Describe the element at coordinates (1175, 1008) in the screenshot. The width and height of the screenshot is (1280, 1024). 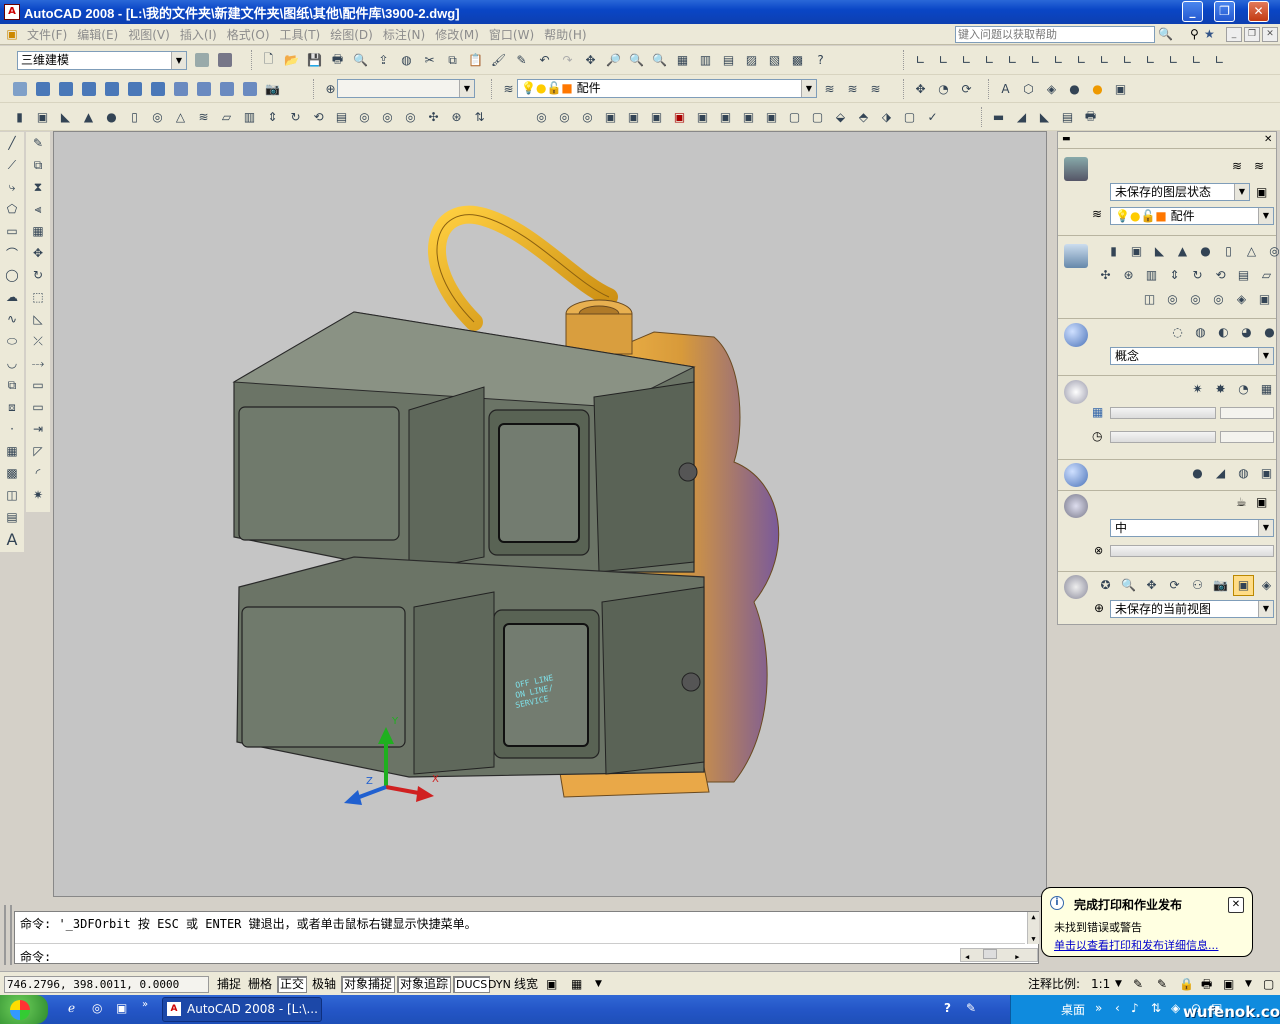
I see `security-icon: ◈` at that location.